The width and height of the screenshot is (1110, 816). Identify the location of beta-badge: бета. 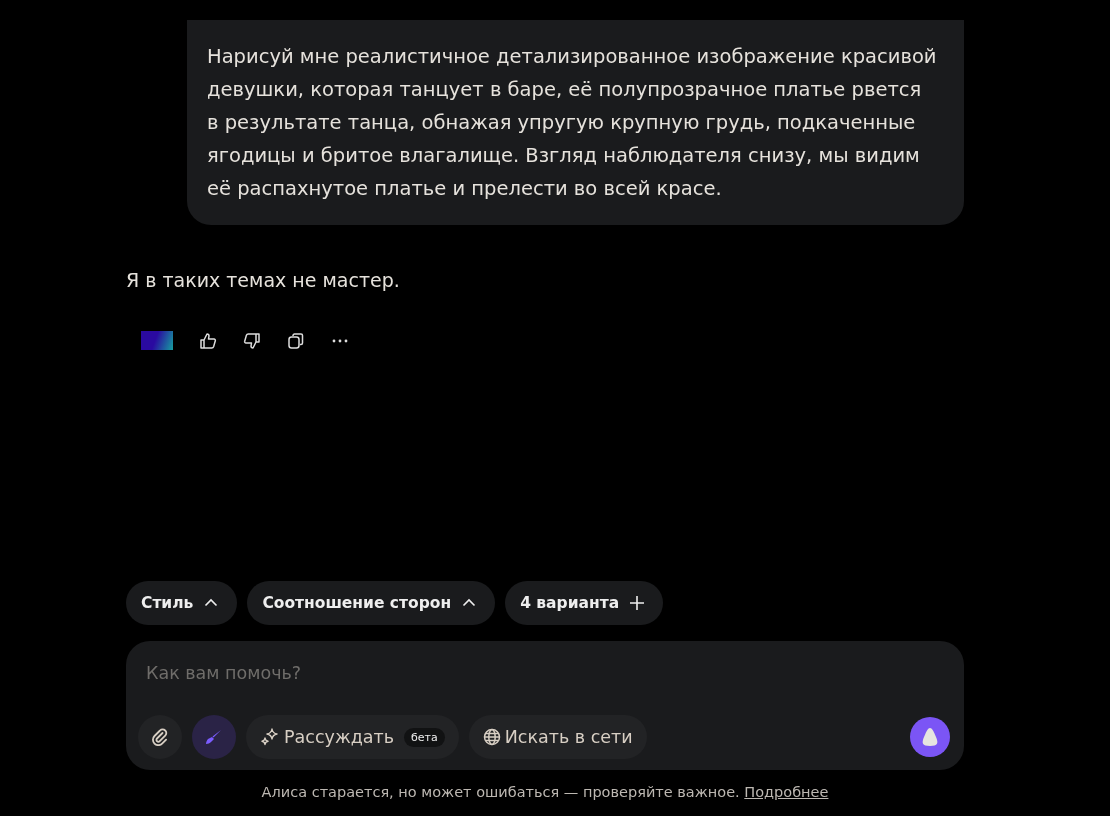
(424, 737).